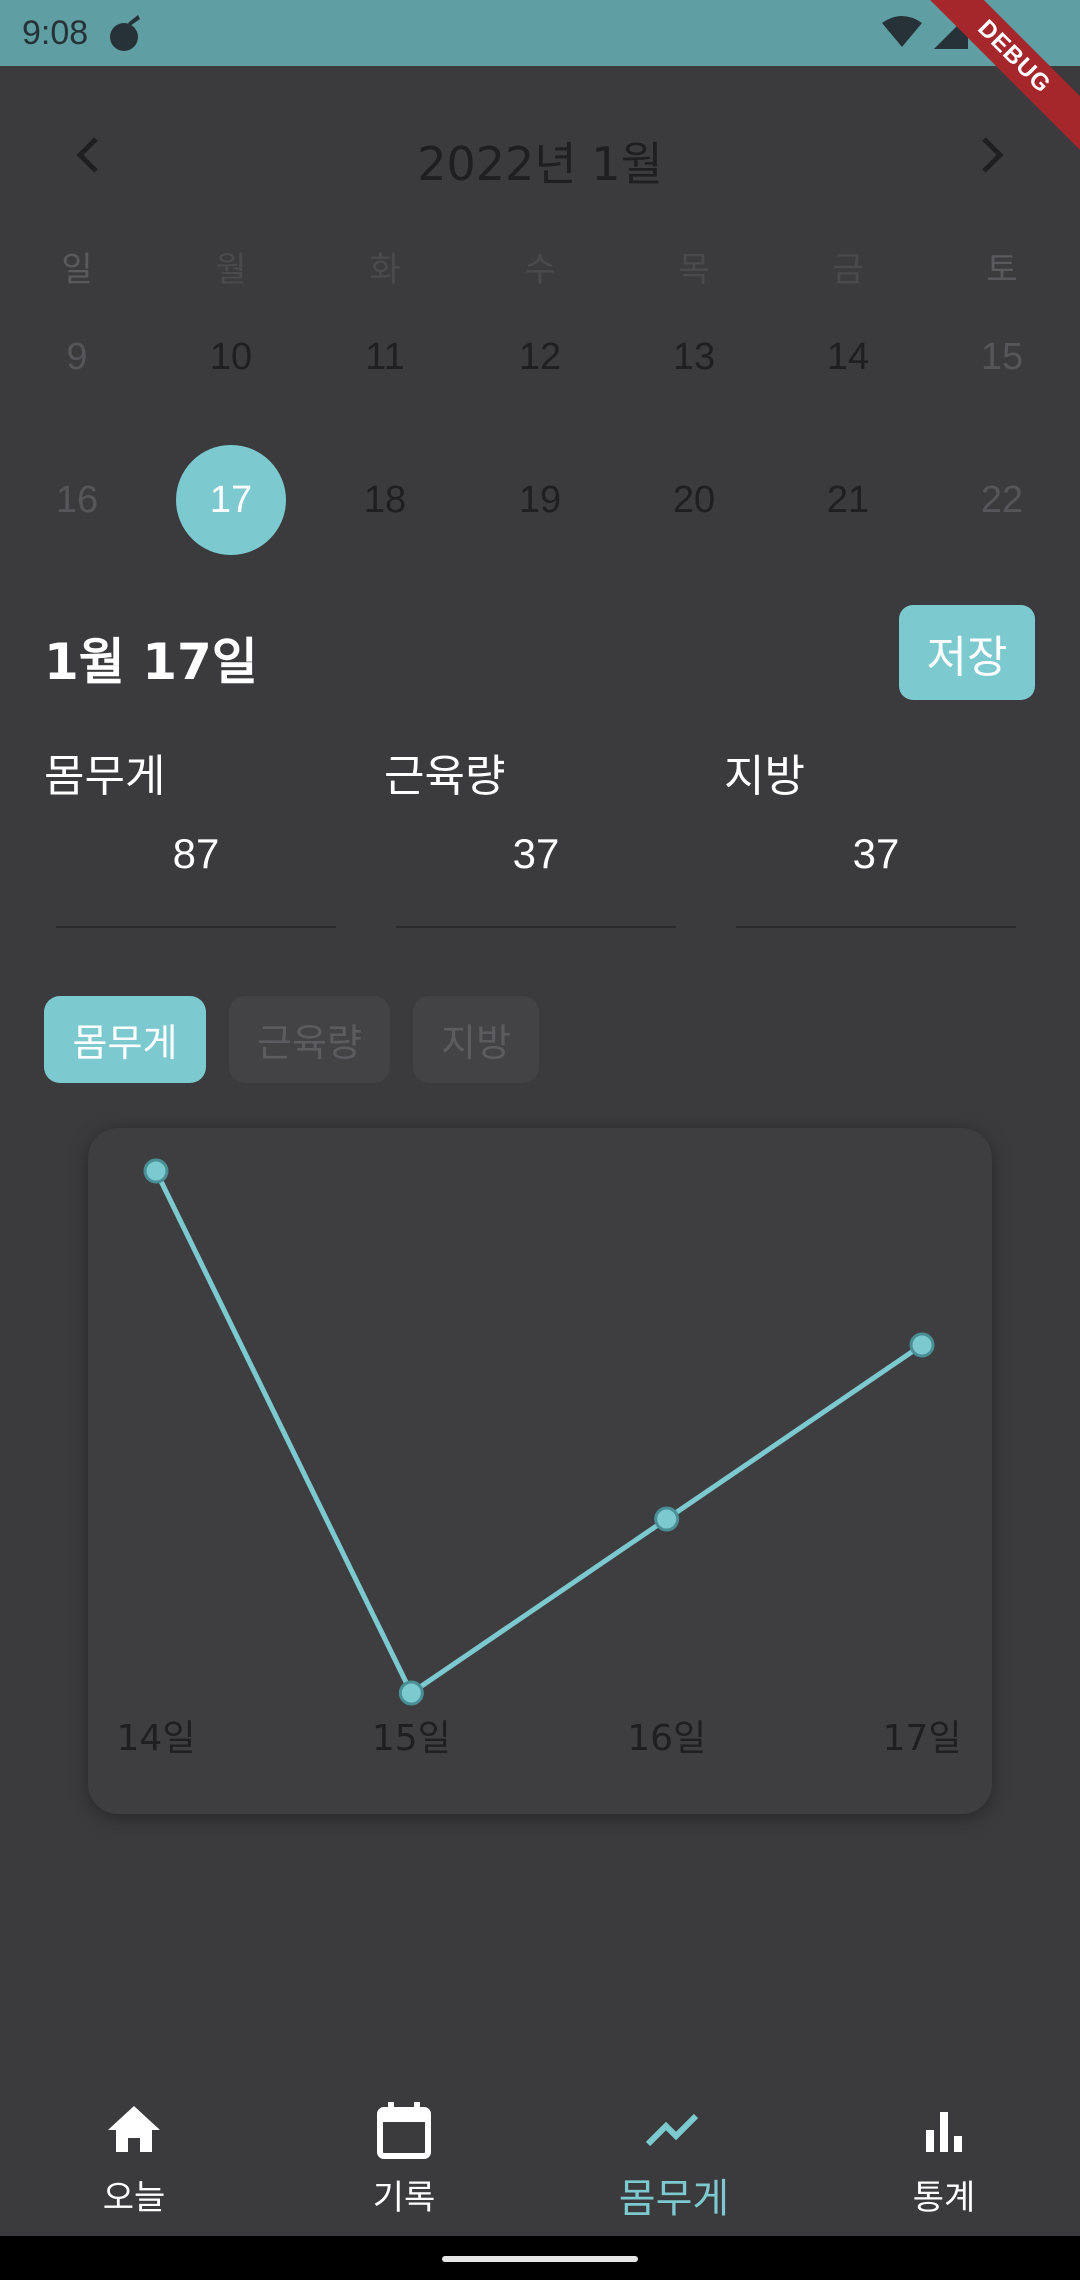 Image resolution: width=1080 pixels, height=2280 pixels. I want to click on calendar-header: 2022년 1월, so click(540, 155).